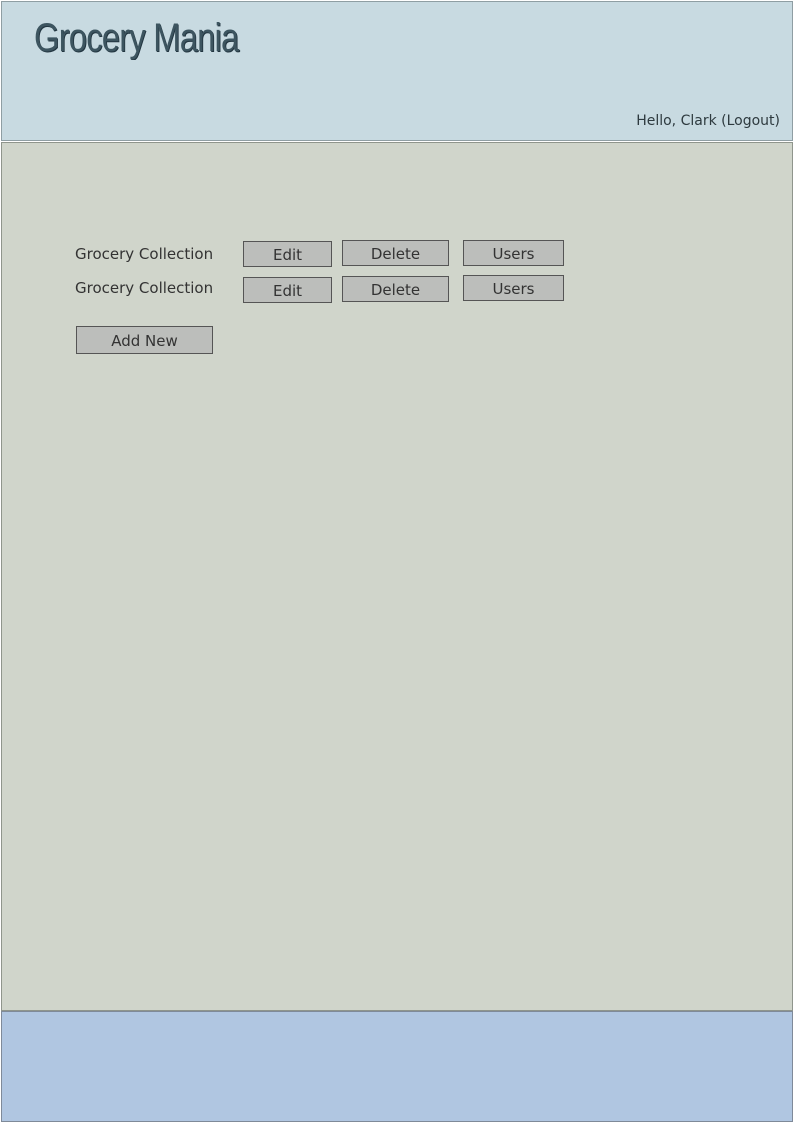 The height and width of the screenshot is (1123, 794). I want to click on user-greeting: Hello, Clark, so click(676, 121).